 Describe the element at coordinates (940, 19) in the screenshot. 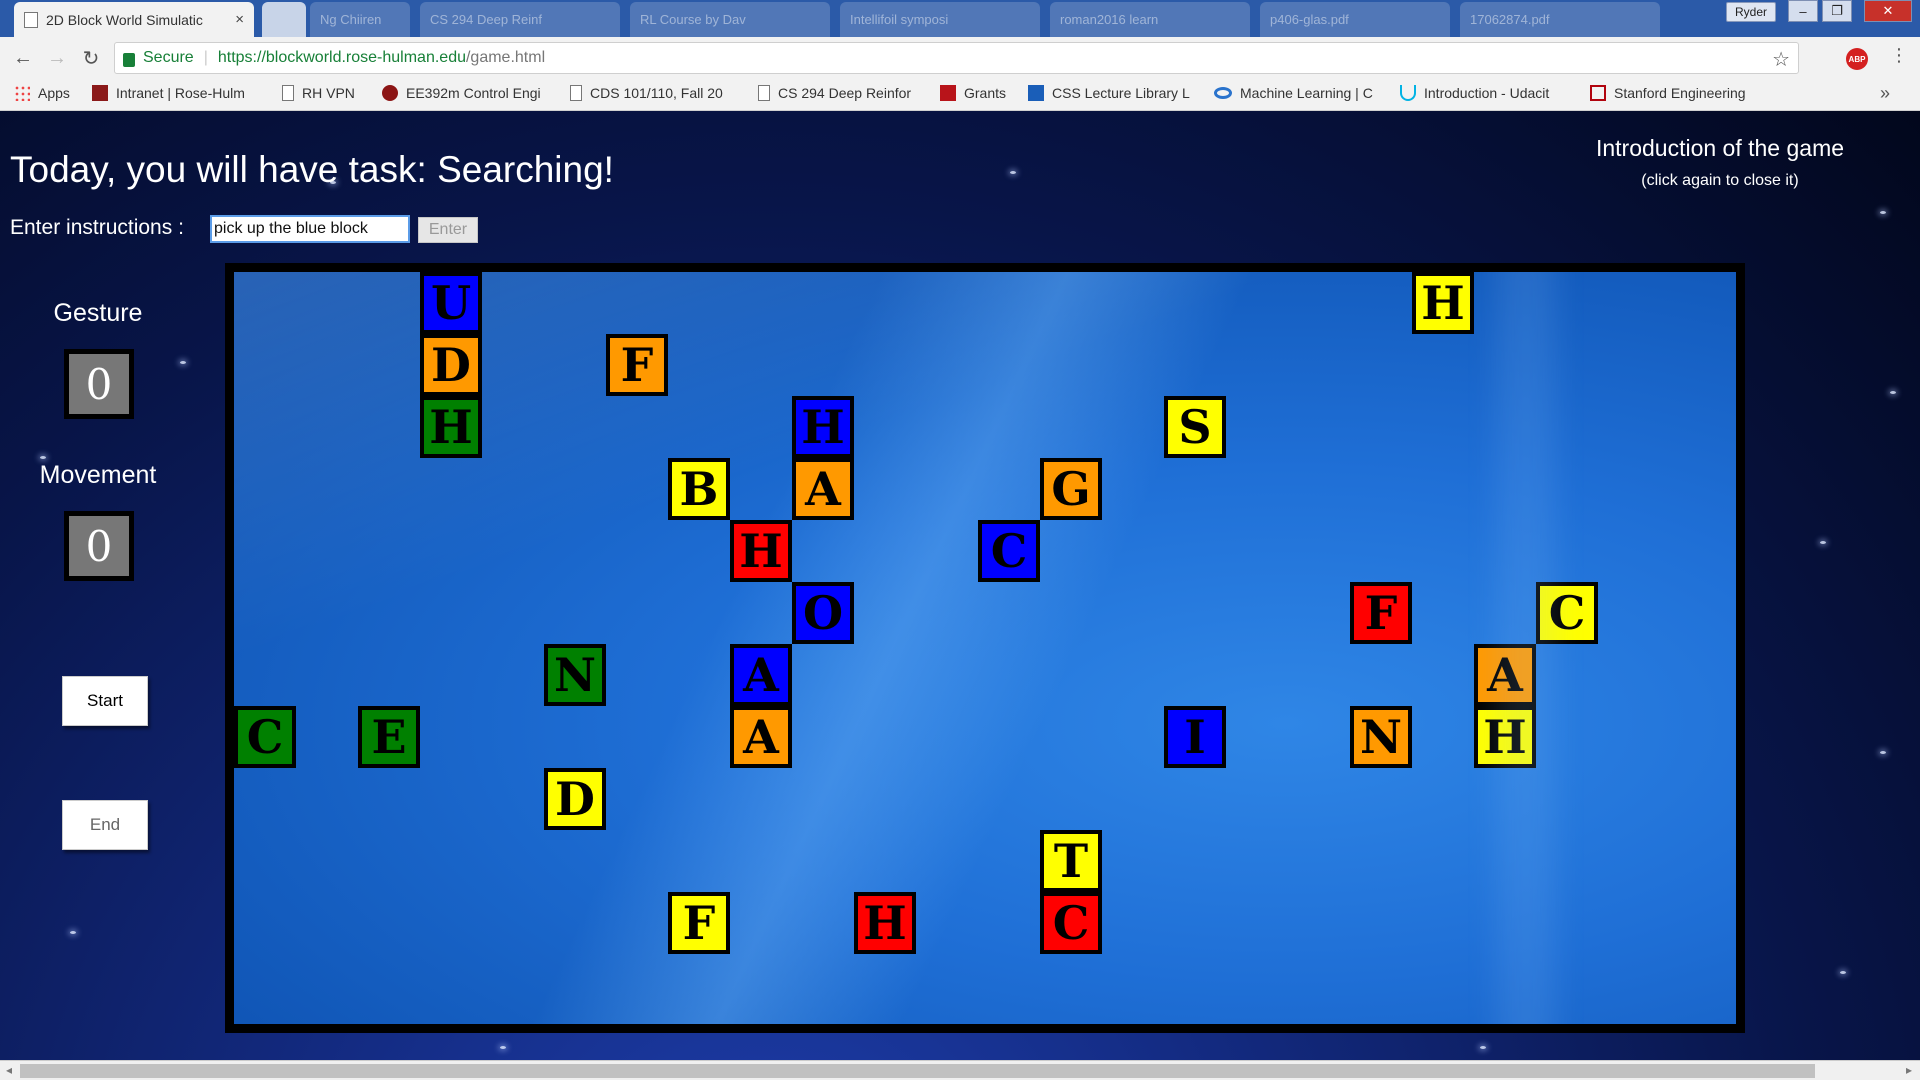

I see `tab-background: Intellifoil symposi` at that location.